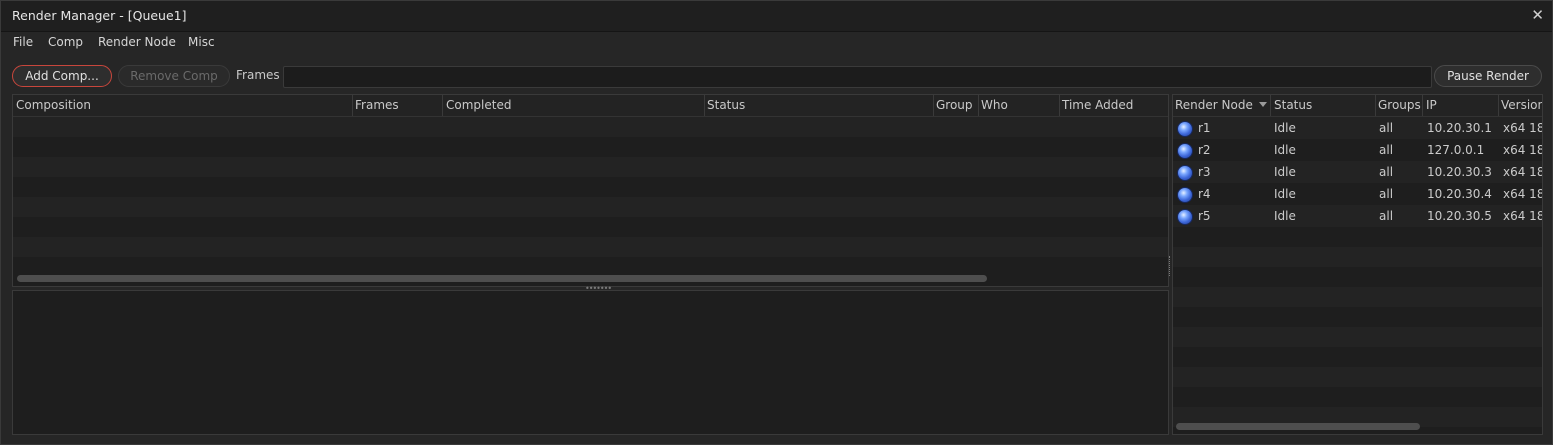  I want to click on node-name: r5, so click(1204, 216).